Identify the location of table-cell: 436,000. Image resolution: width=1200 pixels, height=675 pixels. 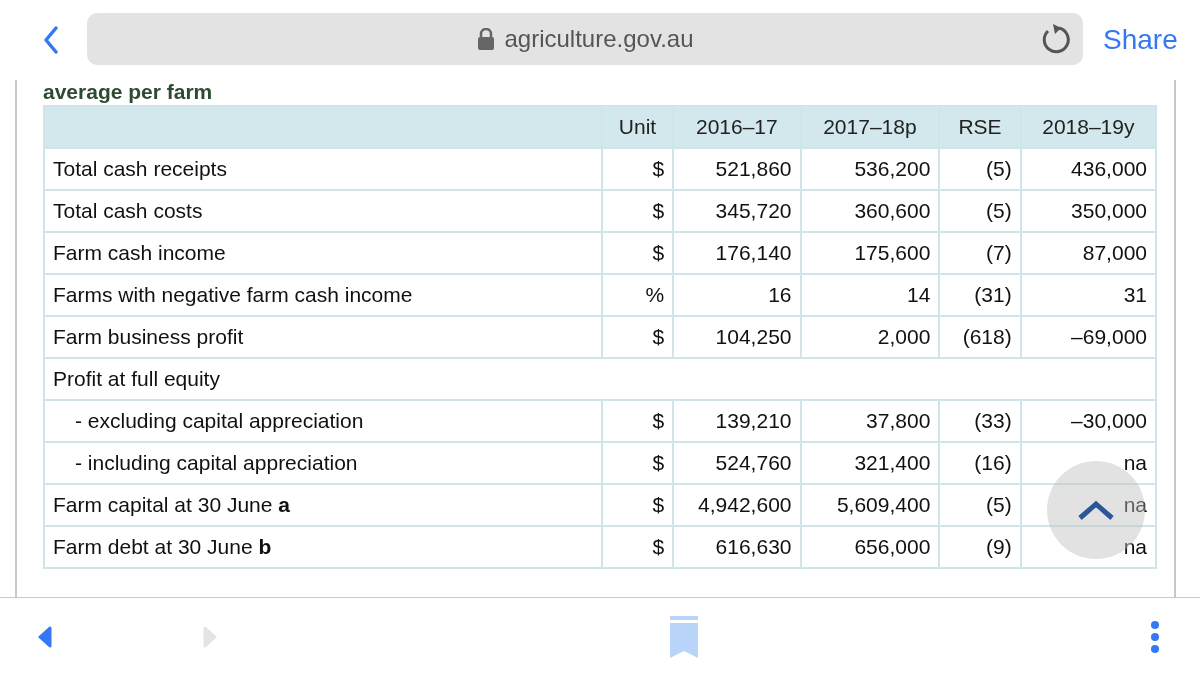
(1088, 169).